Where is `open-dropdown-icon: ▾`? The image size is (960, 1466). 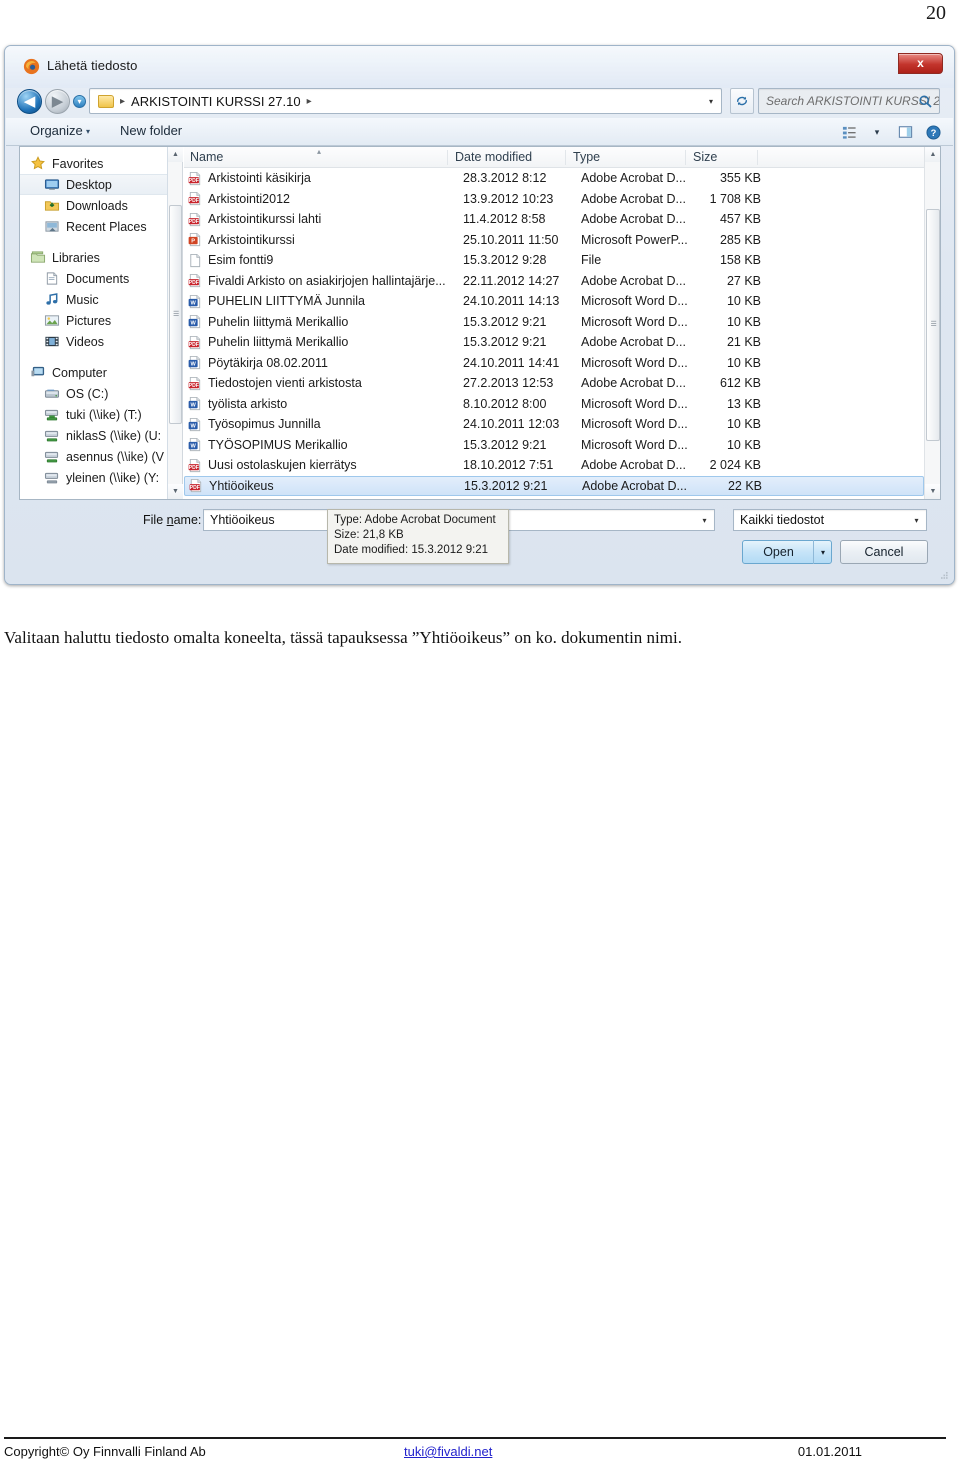
open-dropdown-icon: ▾ is located at coordinates (822, 552).